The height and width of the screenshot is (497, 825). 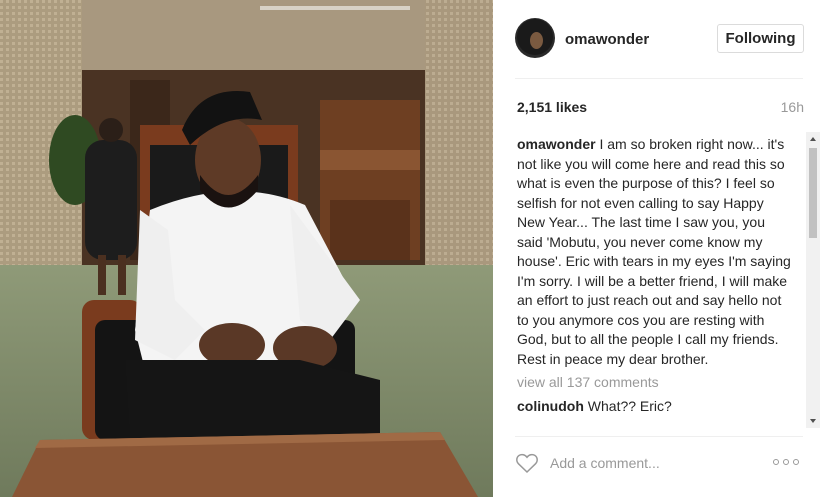 I want to click on header-divider, so click(x=659, y=78).